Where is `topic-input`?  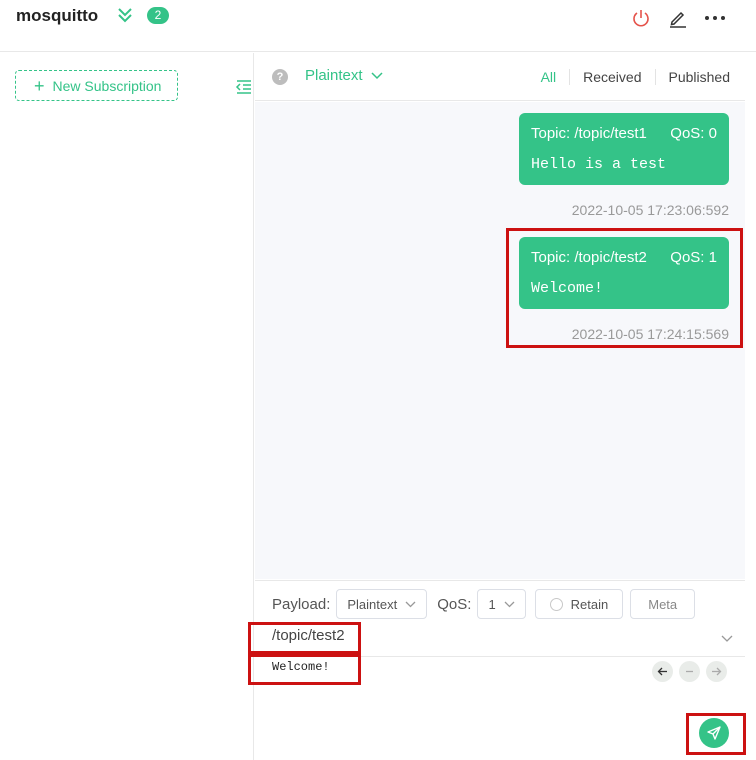 topic-input is located at coordinates (492, 635).